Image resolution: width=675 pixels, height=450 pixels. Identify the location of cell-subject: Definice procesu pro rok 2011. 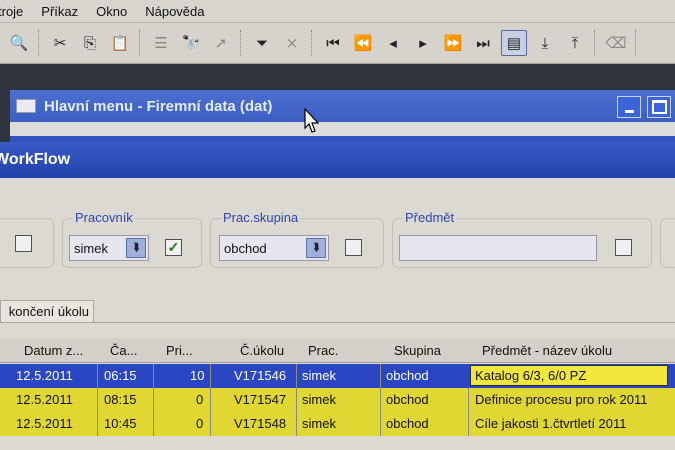
(561, 399).